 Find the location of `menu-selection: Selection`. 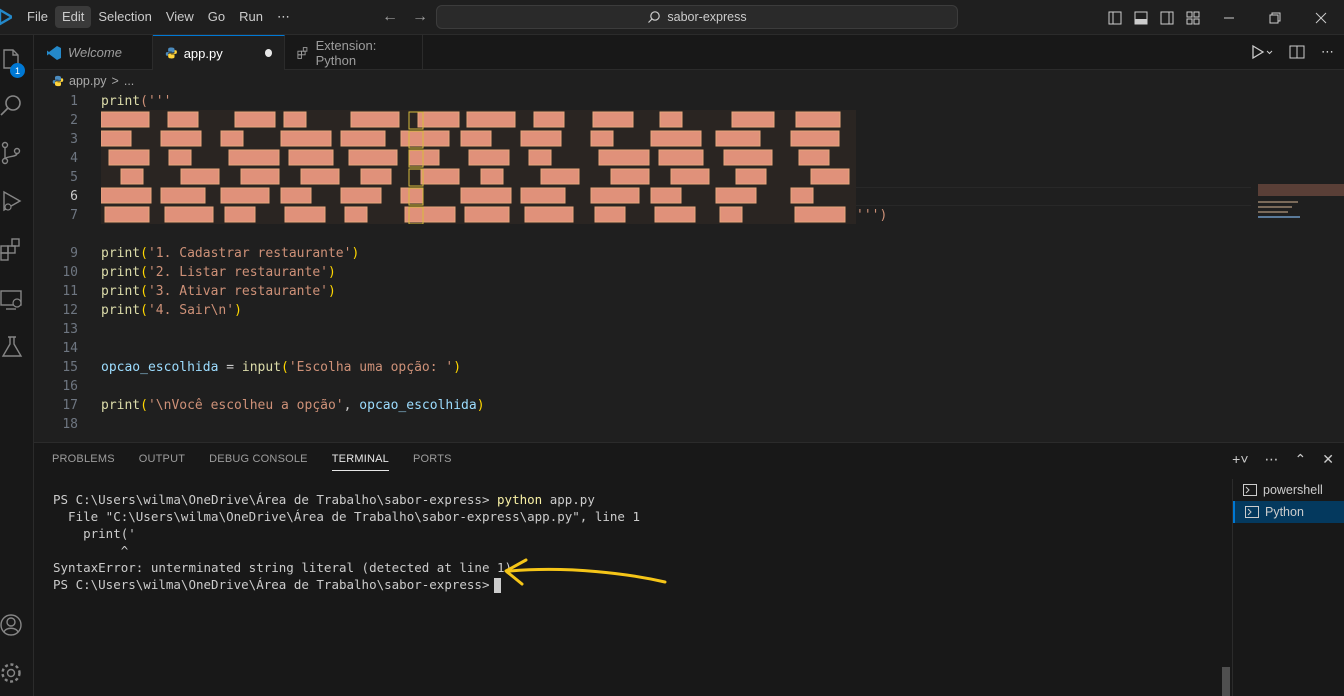

menu-selection: Selection is located at coordinates (124, 17).